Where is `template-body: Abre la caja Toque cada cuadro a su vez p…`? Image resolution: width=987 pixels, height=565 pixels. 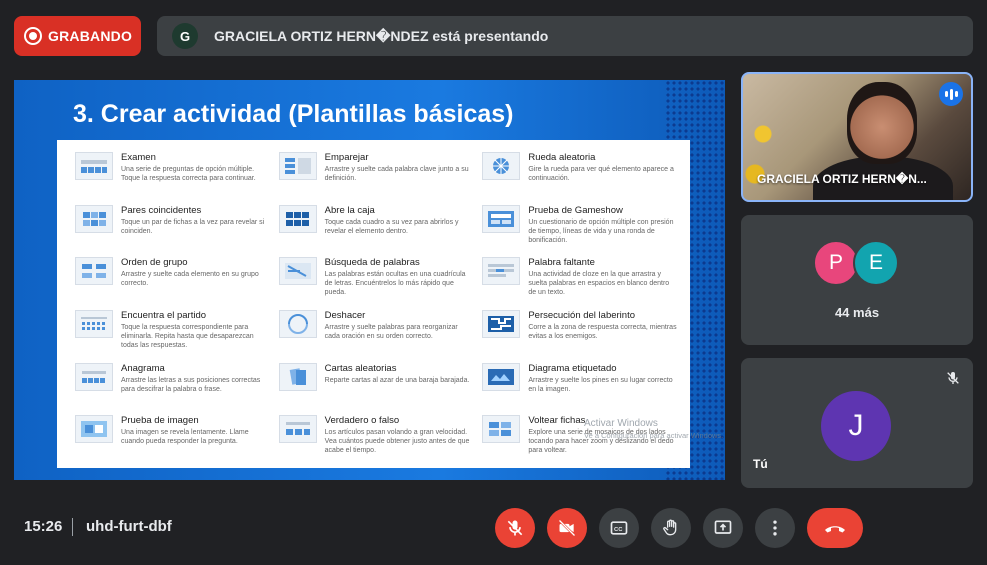
template-body: Abre la caja Toque cada cuadro a su vez p… is located at coordinates (400, 229).